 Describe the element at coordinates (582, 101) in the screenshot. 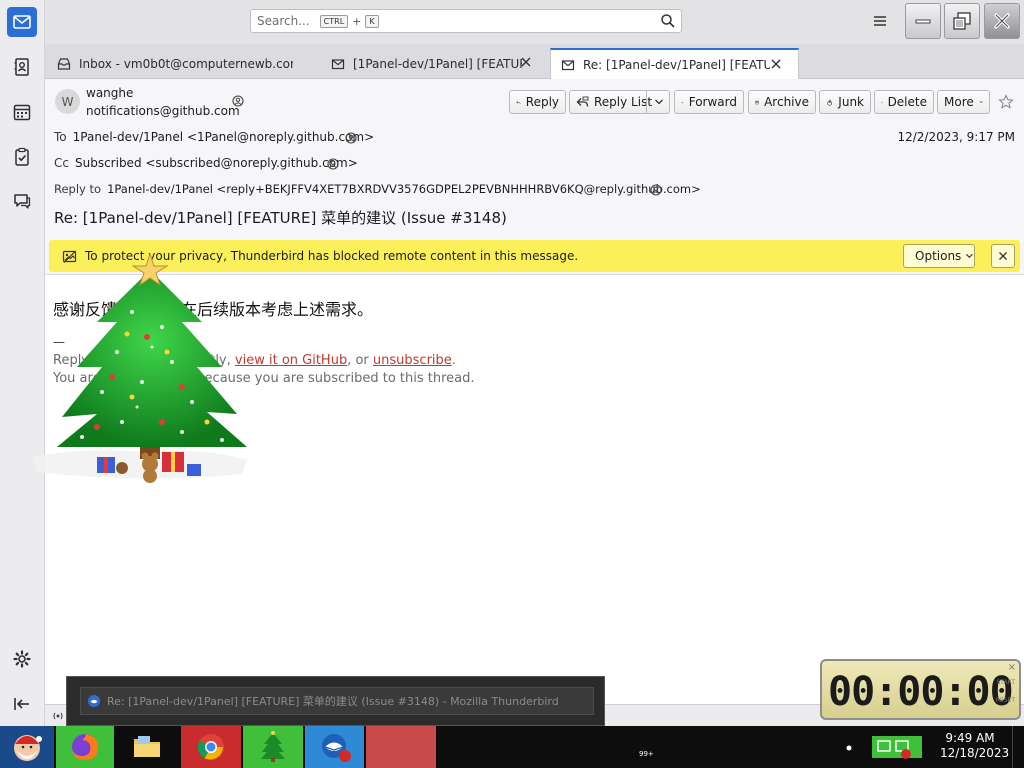

I see `reply-list-icon` at that location.